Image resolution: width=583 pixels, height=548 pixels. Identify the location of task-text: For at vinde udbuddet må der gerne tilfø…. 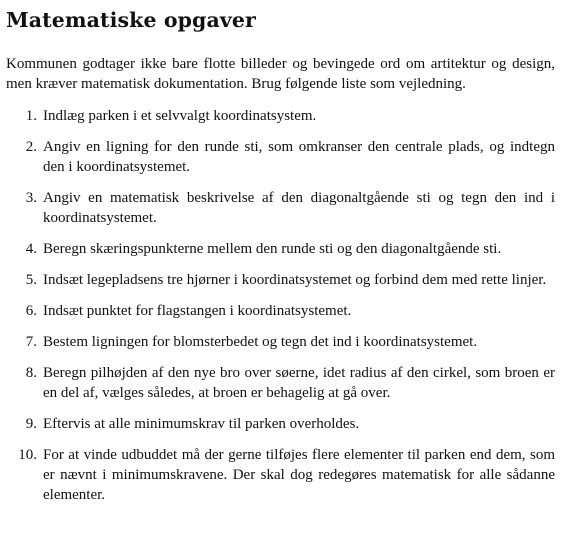
(299, 475).